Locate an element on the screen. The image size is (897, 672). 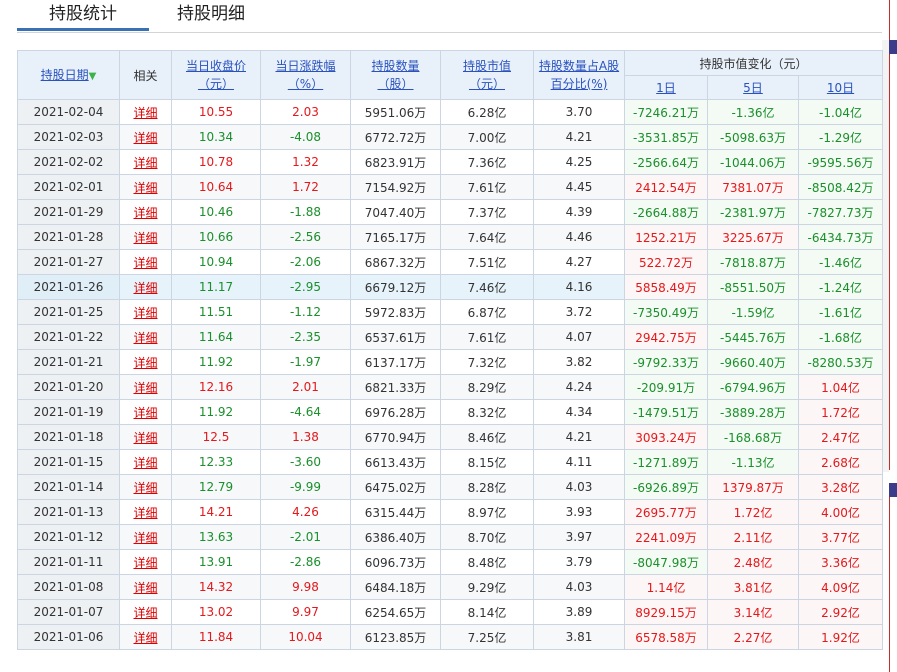
change-5d-cell: -1044.06万 is located at coordinates (753, 162).